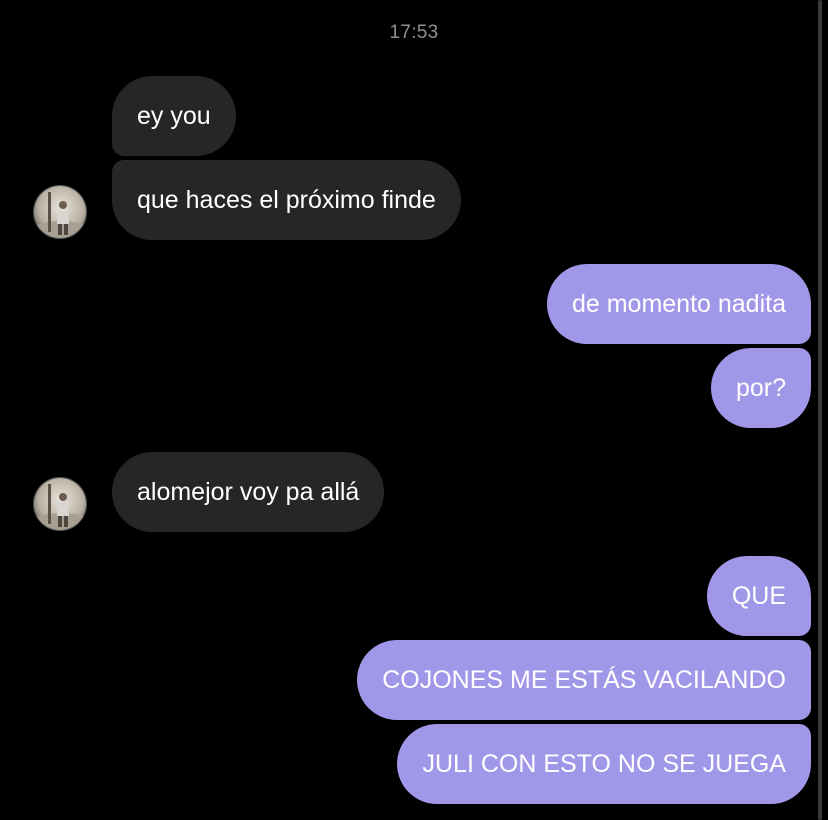 This screenshot has width=828, height=820. I want to click on message-timestamp: 17:53, so click(414, 32).